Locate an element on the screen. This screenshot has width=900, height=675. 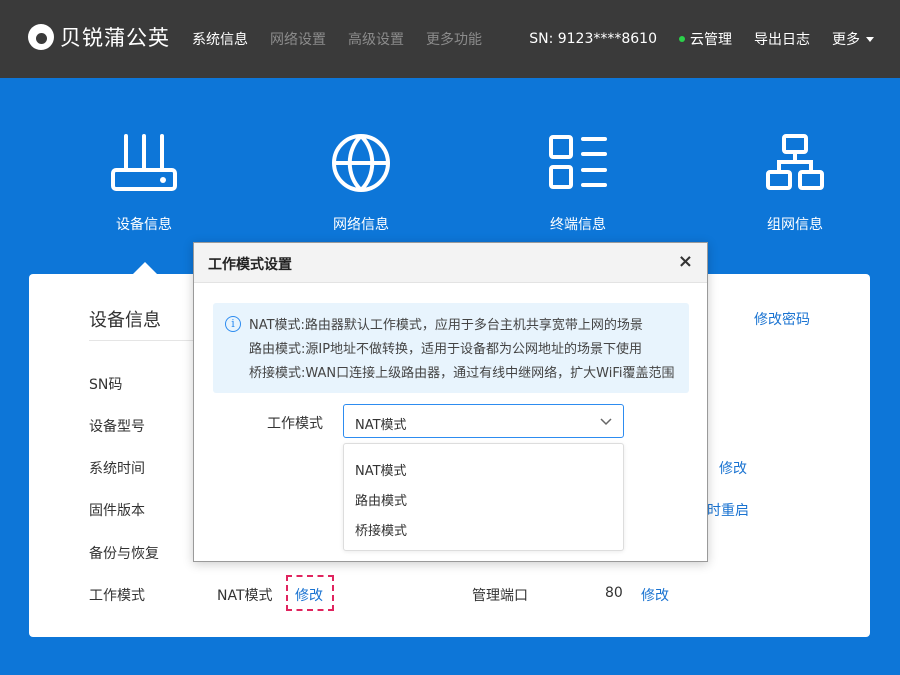
section-terminal-info: 终端信息 is located at coordinates (578, 183).